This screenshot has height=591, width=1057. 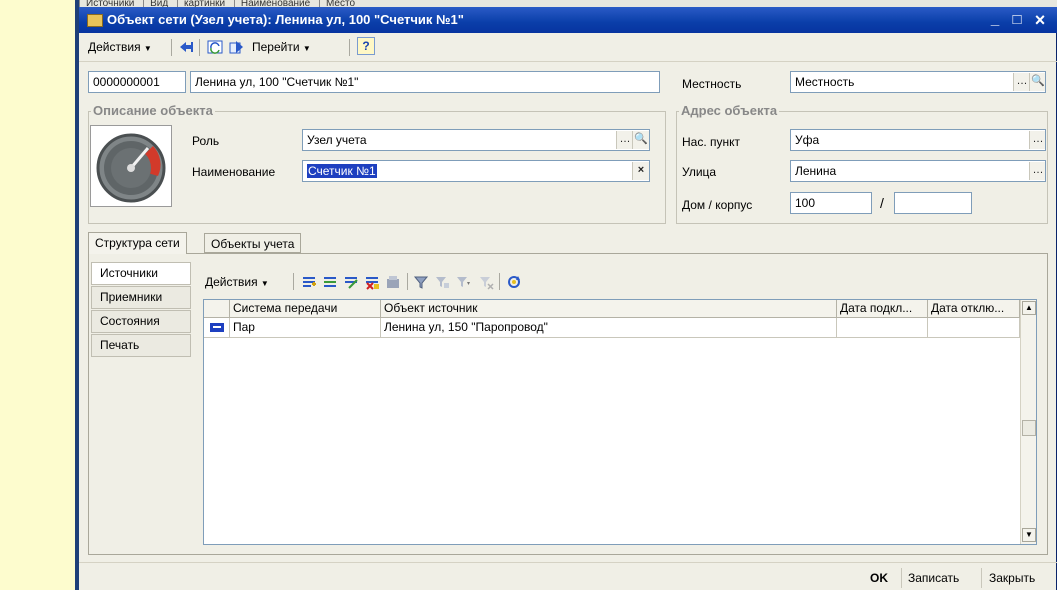 What do you see at coordinates (109, 3) in the screenshot?
I see `bg-header-item: Источники` at bounding box center [109, 3].